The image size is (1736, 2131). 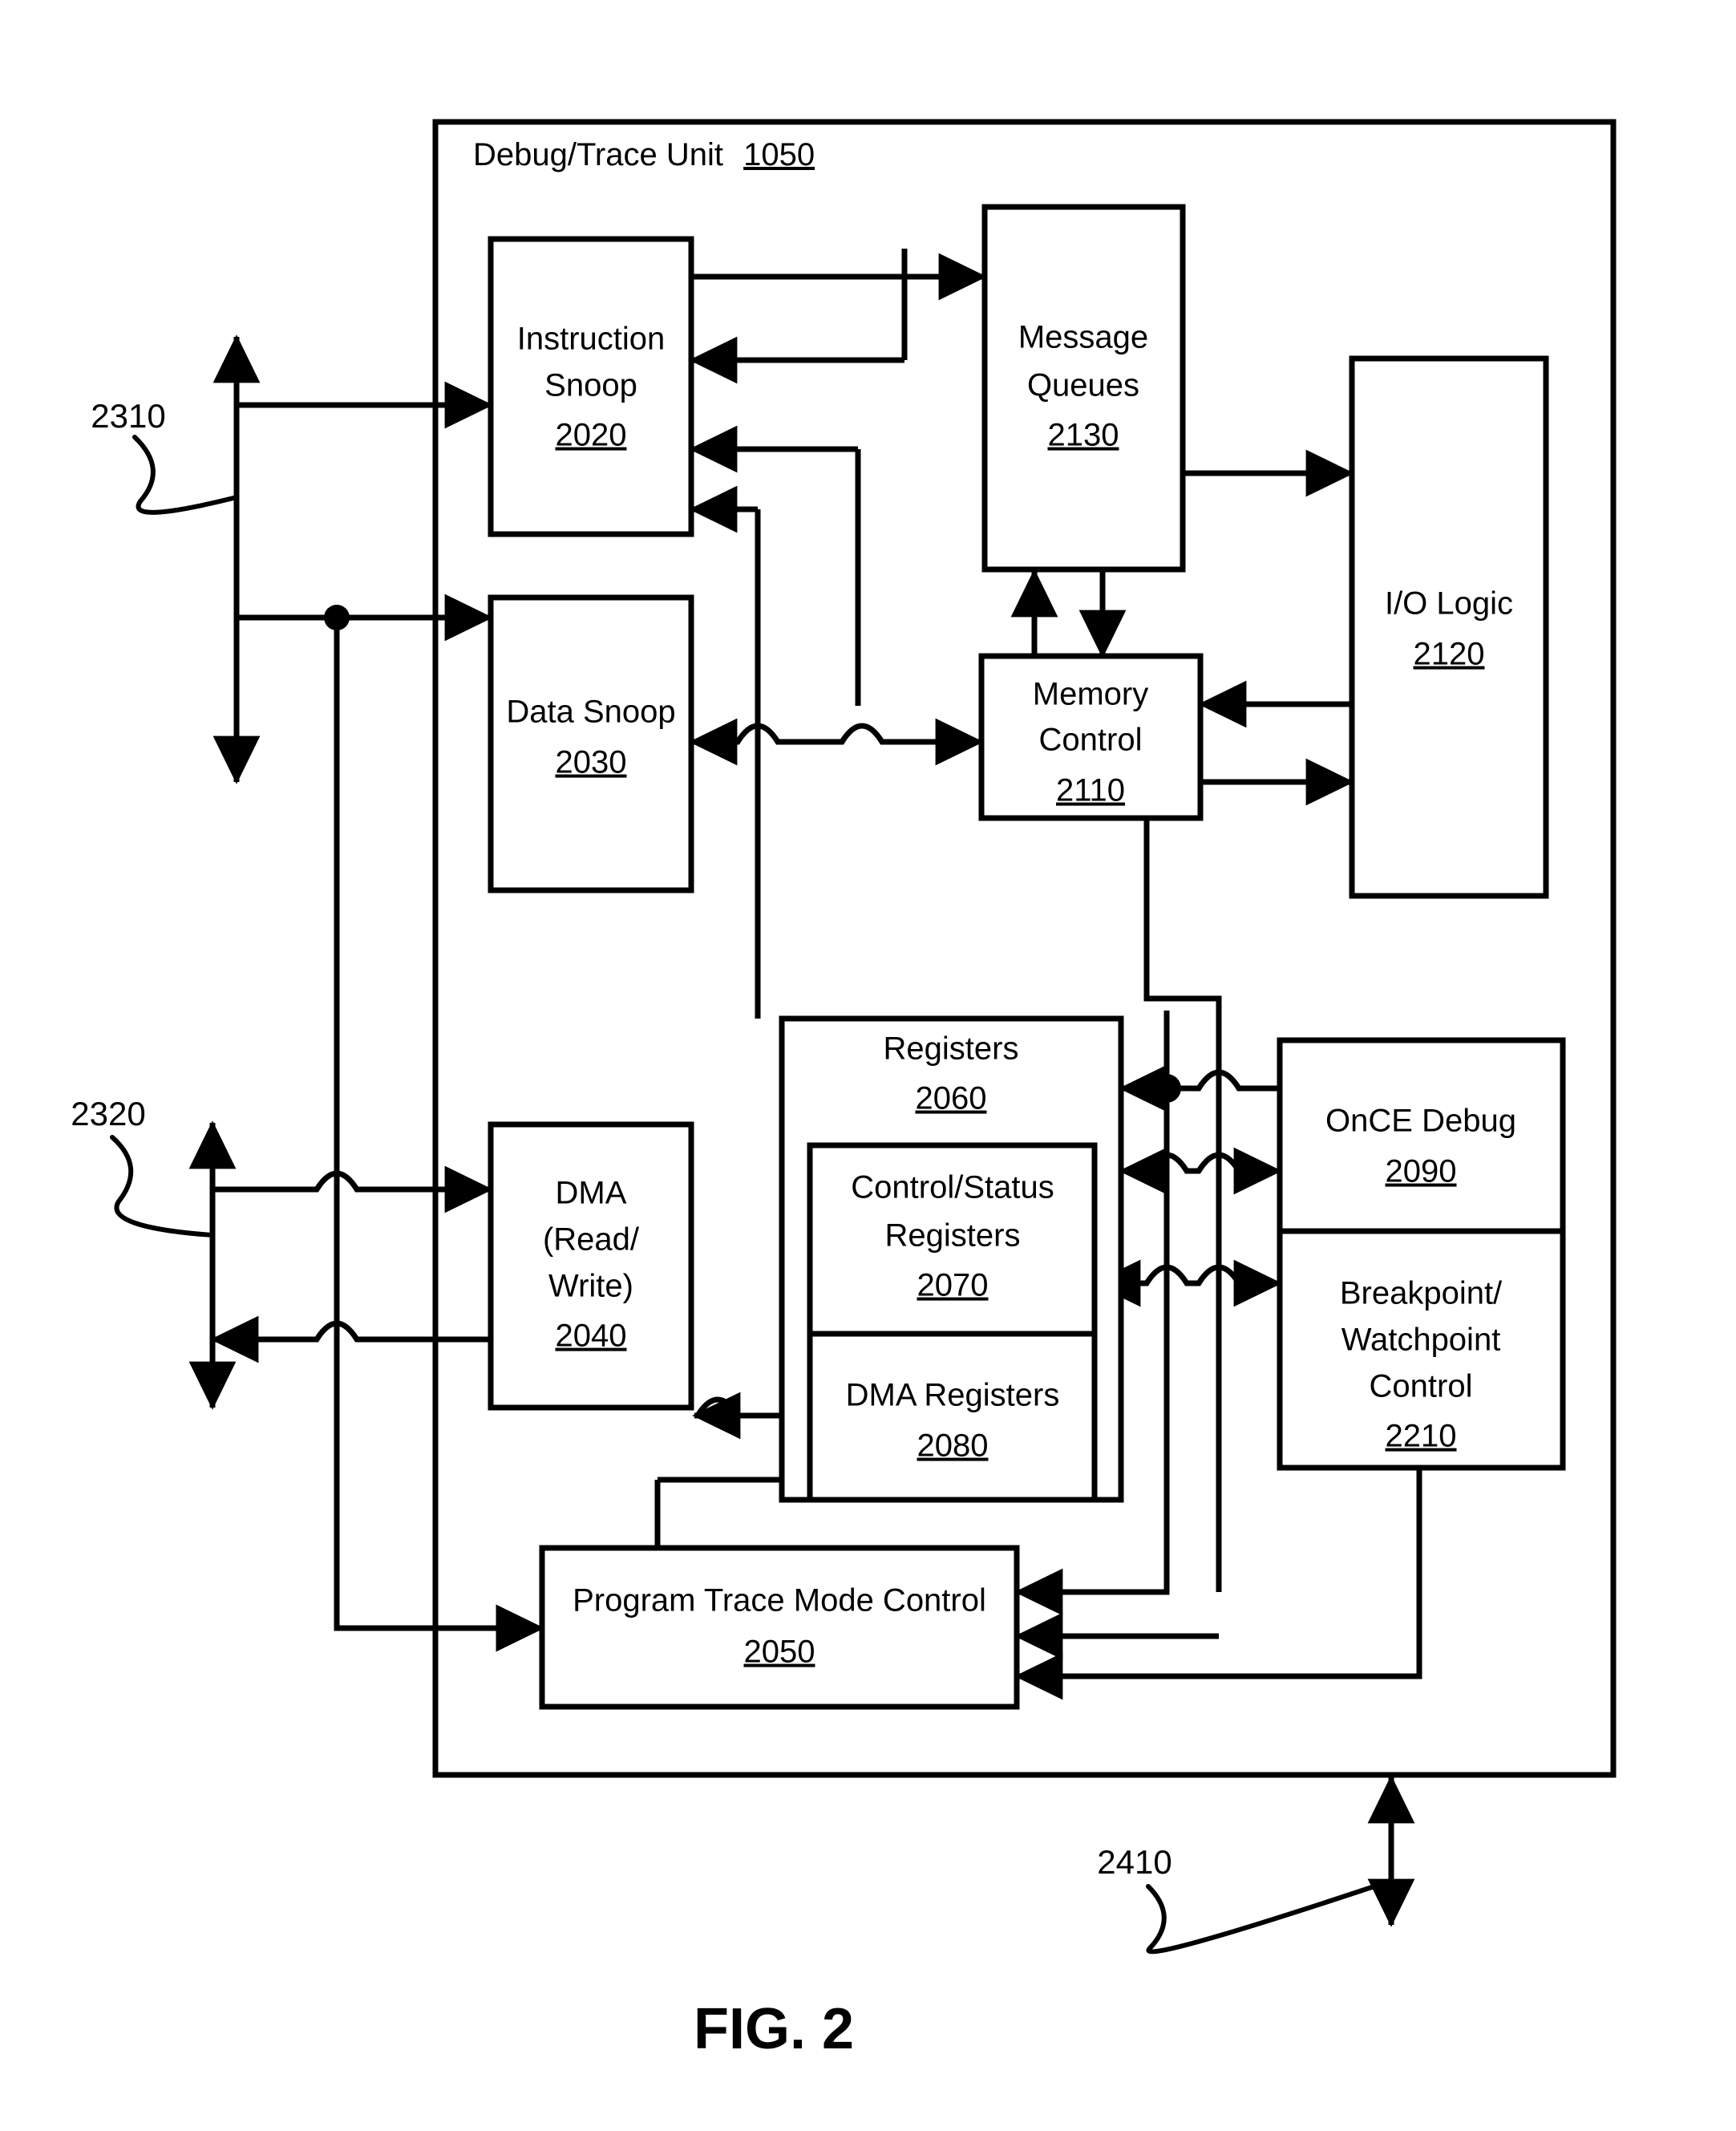 What do you see at coordinates (951, 1098) in the screenshot?
I see `block-registers-number: 2060` at bounding box center [951, 1098].